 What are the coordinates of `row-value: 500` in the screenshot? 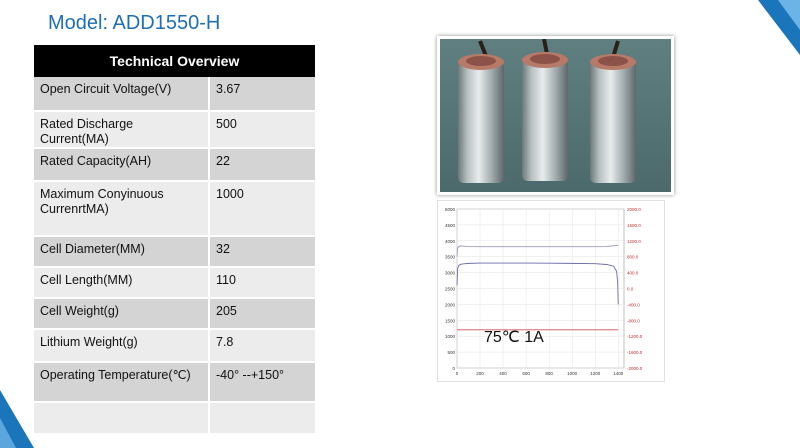 It's located at (262, 130).